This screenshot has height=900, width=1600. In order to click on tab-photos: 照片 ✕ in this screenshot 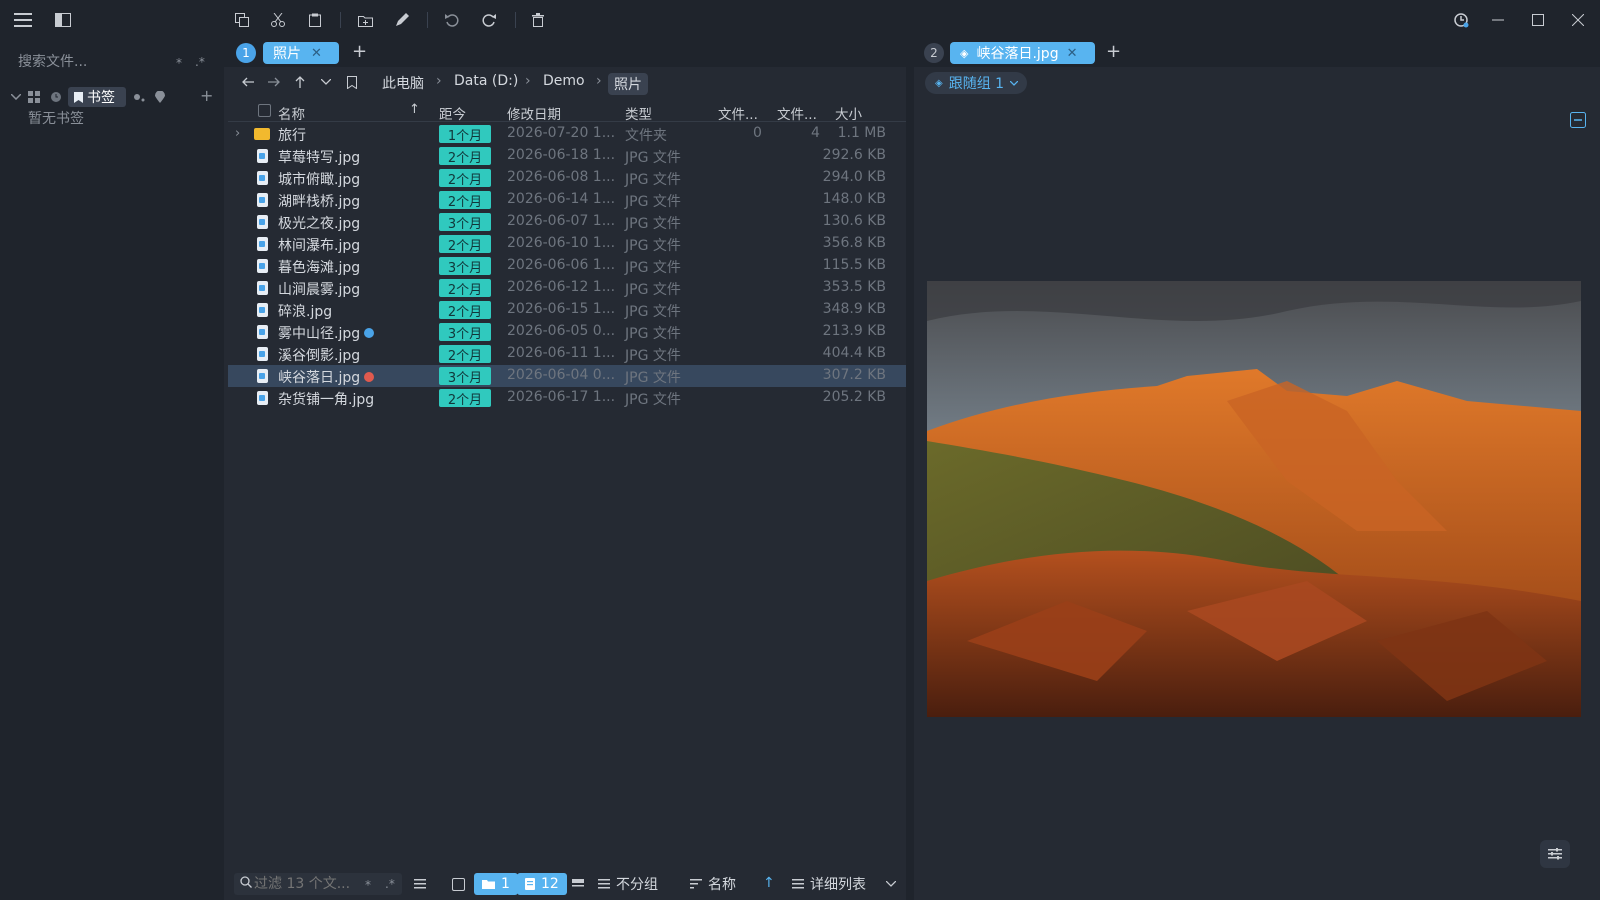, I will do `click(301, 53)`.